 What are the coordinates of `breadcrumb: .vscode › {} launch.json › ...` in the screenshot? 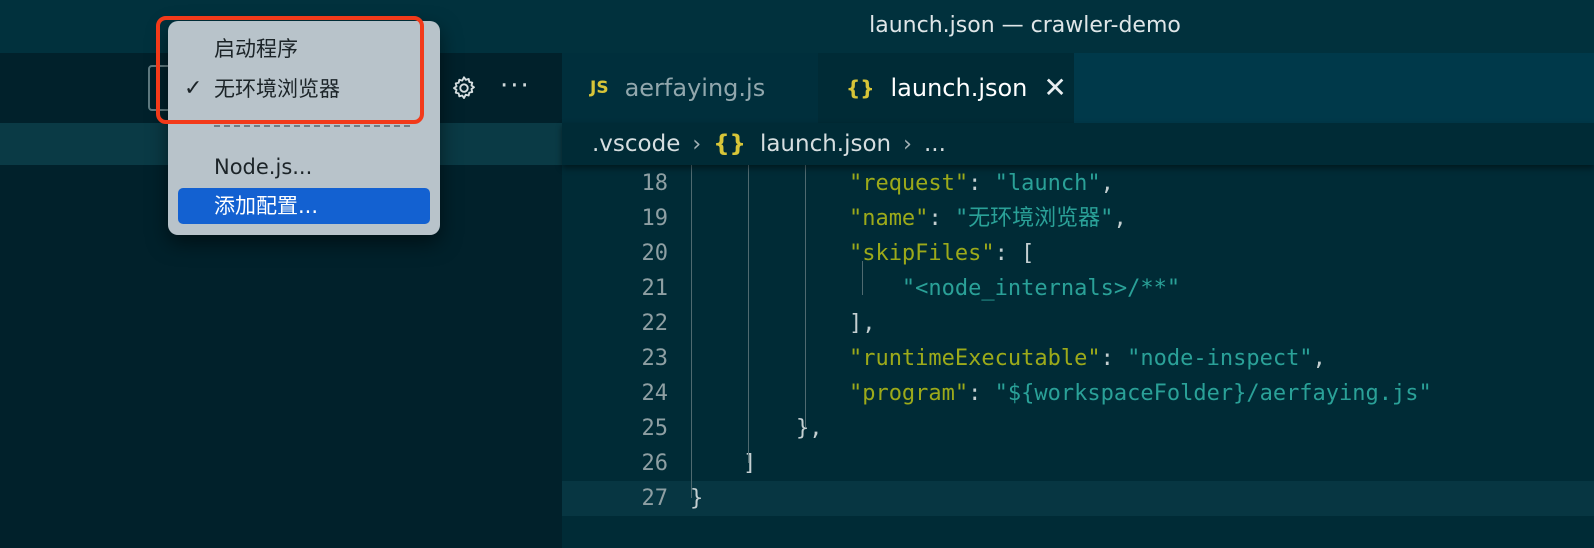 It's located at (1078, 144).